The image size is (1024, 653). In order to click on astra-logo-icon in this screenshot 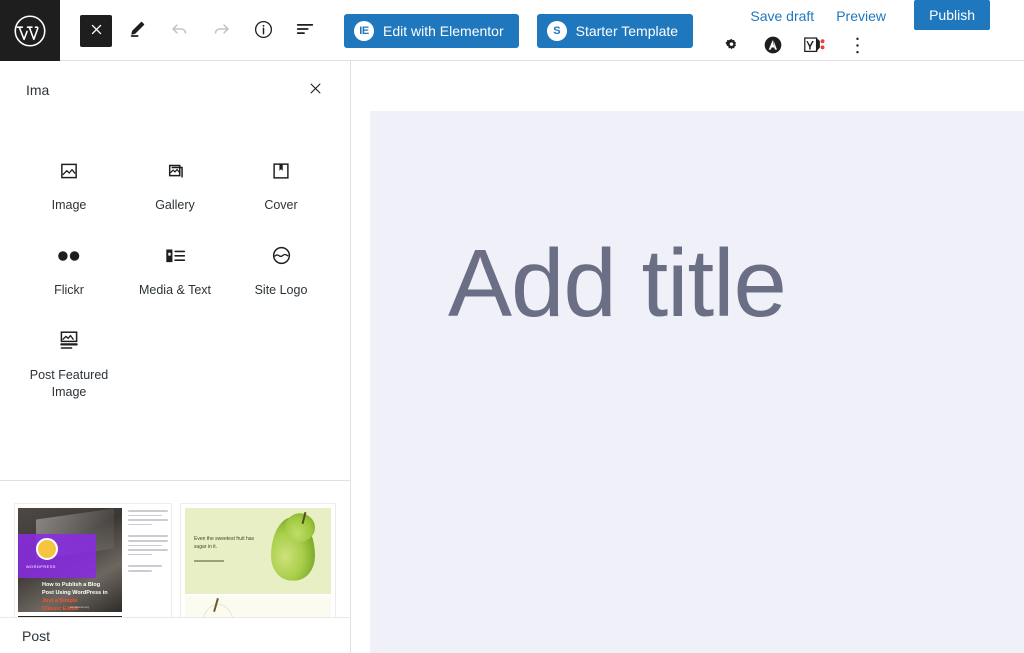, I will do `click(773, 46)`.